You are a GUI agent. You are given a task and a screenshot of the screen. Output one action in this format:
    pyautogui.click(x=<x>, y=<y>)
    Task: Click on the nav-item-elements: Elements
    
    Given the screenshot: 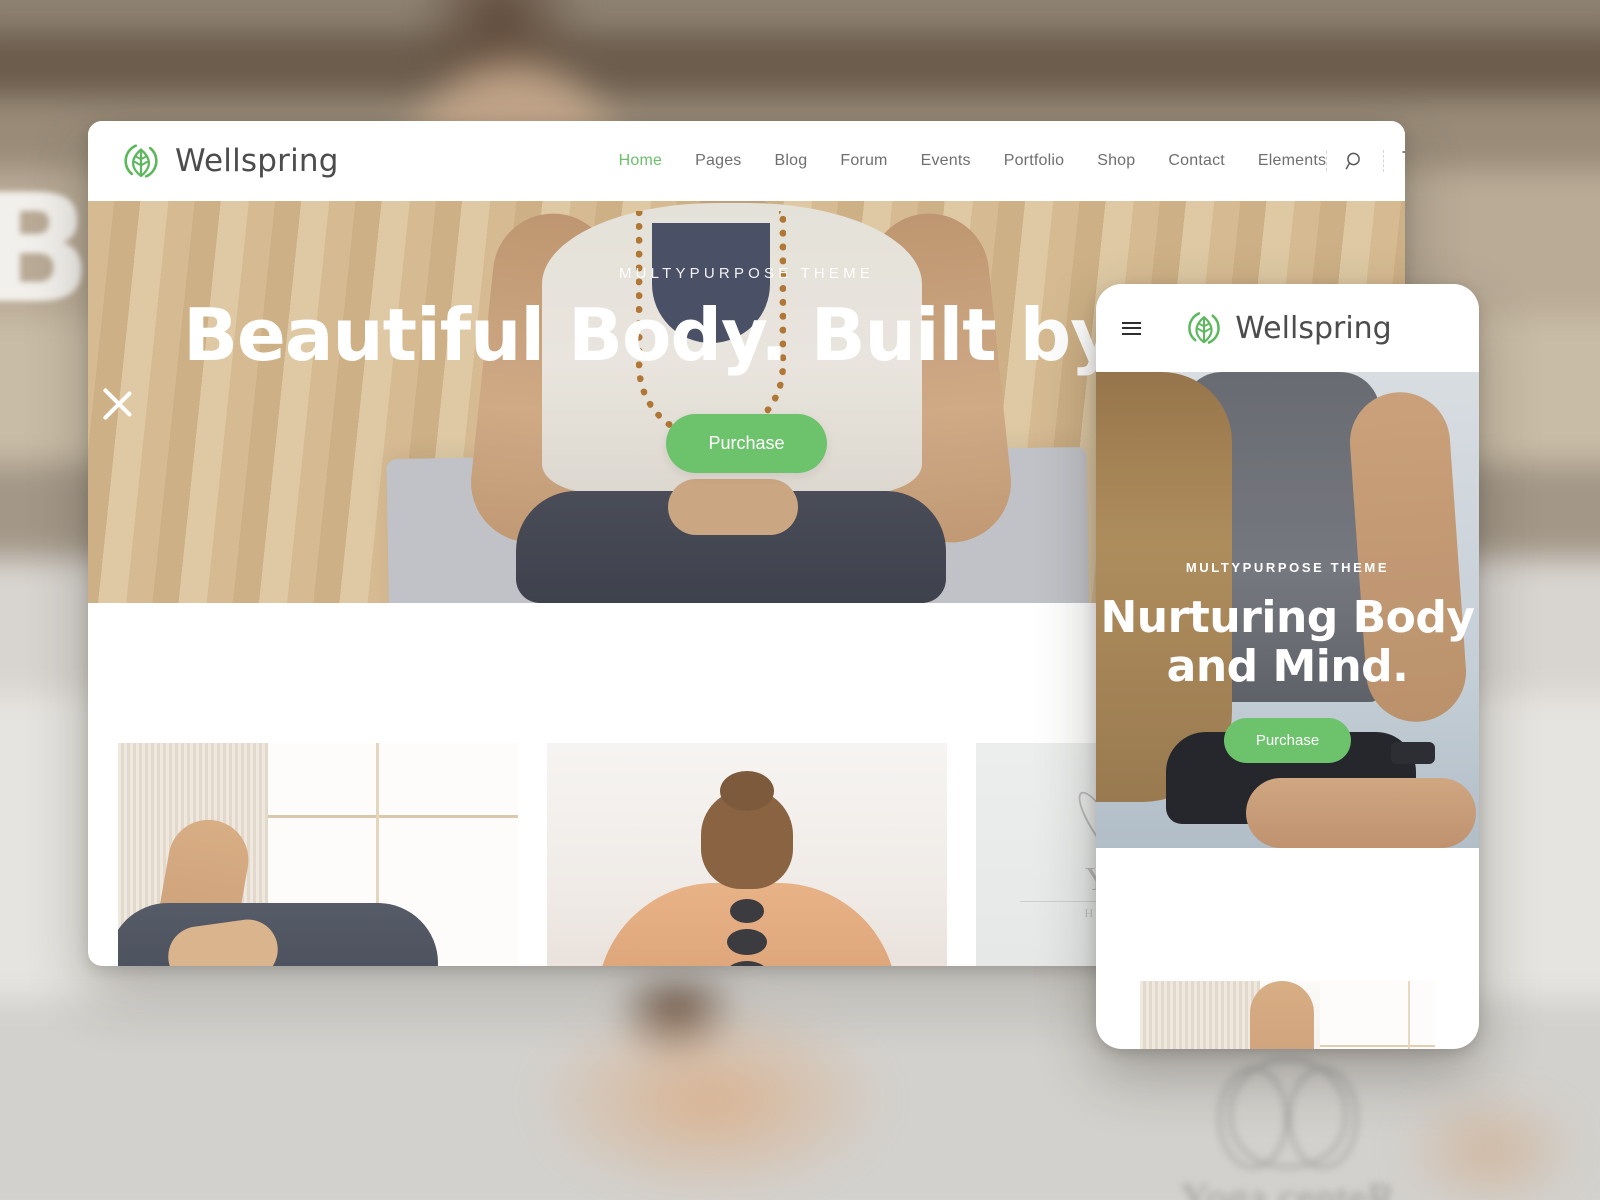 What is the action you would take?
    pyautogui.click(x=1292, y=161)
    